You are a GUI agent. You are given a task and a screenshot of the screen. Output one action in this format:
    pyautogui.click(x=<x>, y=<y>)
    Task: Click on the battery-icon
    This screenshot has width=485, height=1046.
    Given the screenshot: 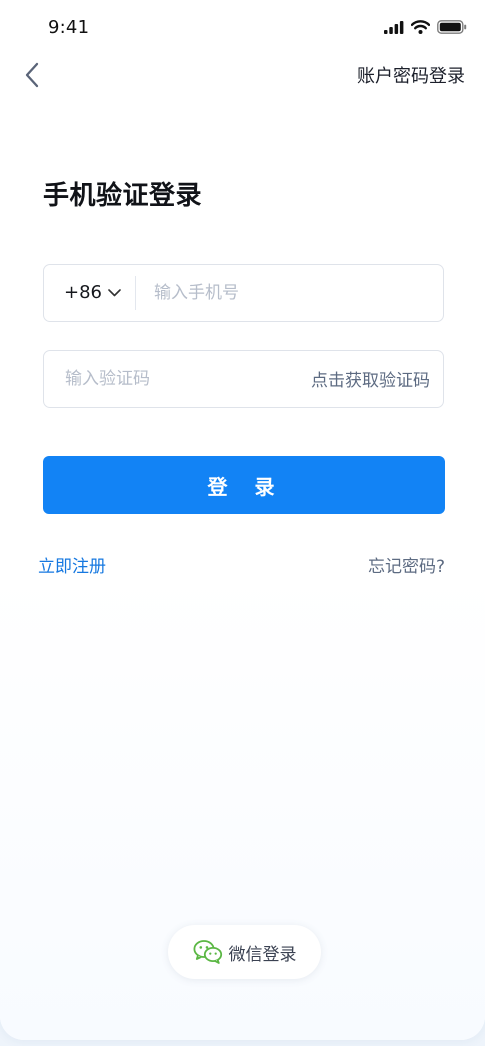 What is the action you would take?
    pyautogui.click(x=452, y=27)
    